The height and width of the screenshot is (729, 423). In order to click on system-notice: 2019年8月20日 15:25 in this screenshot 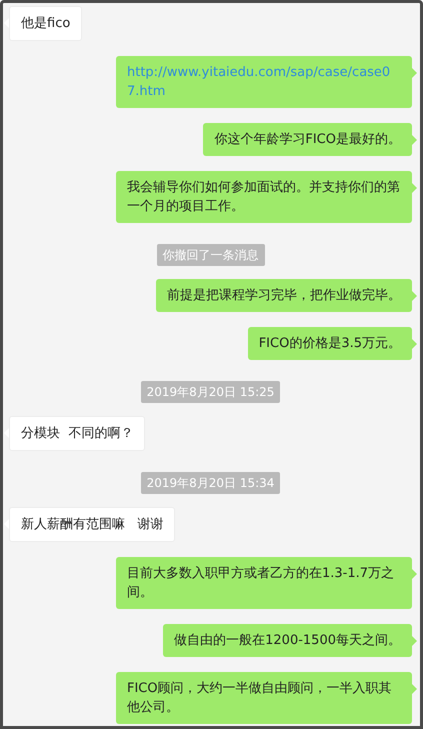, I will do `click(210, 392)`.